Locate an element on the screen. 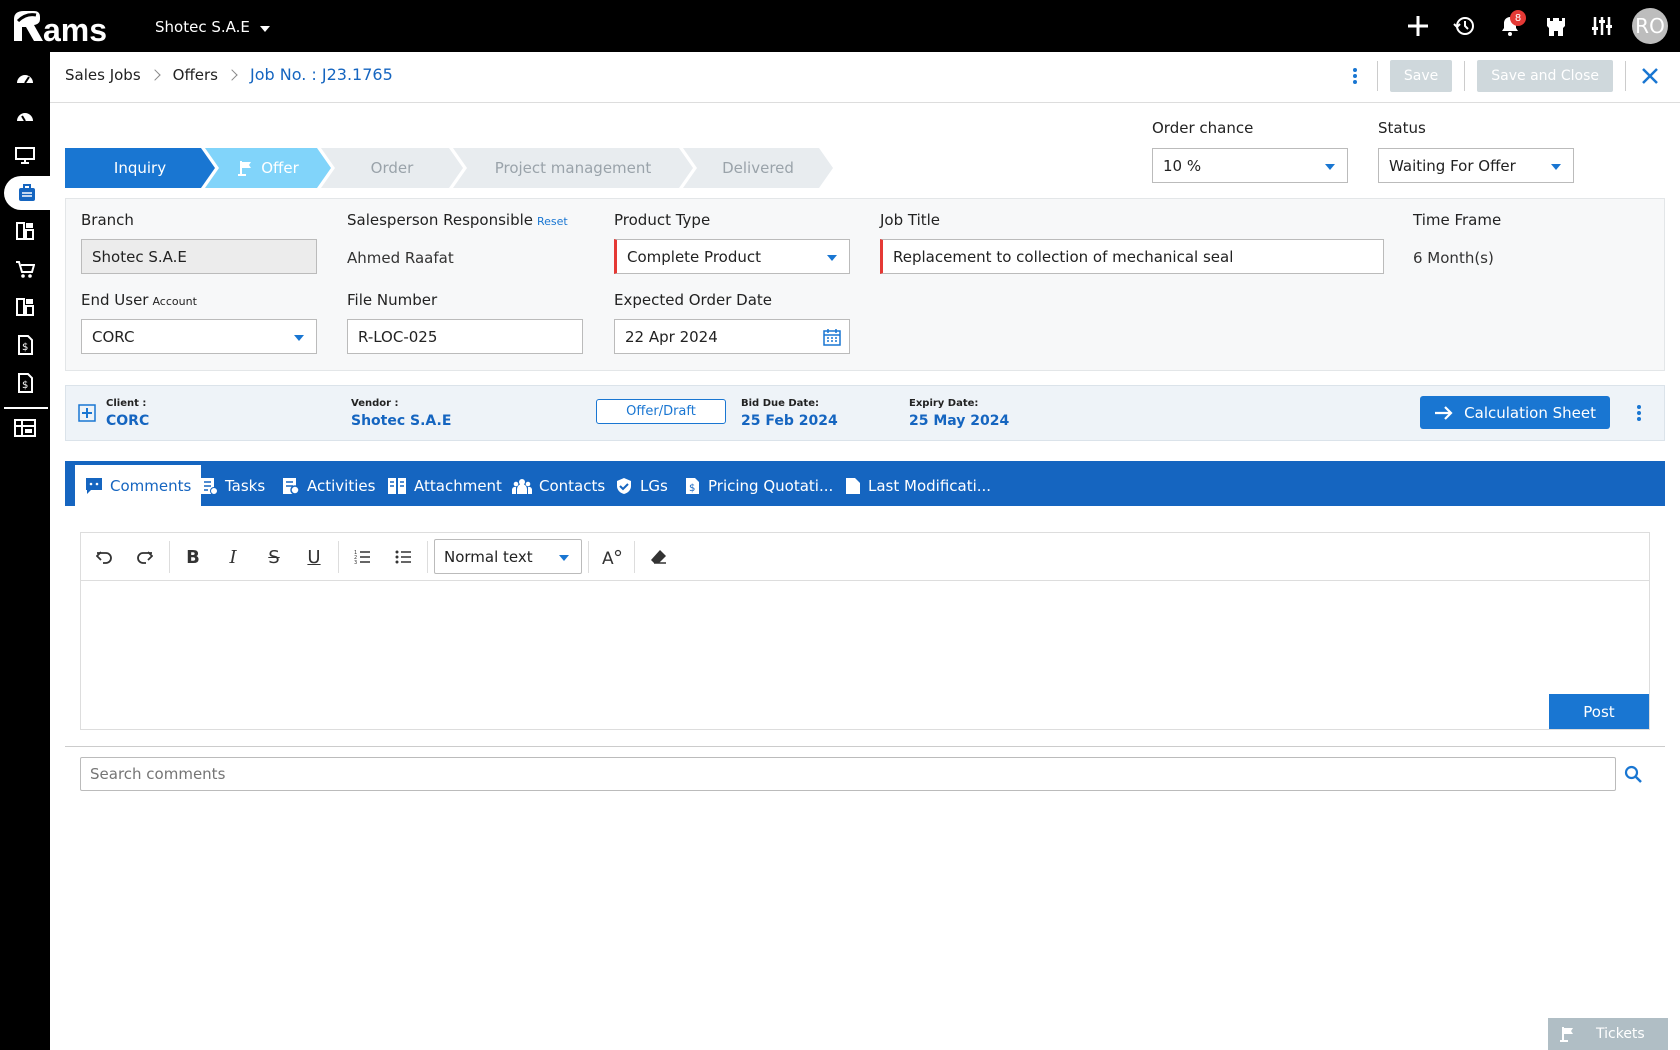  step-inquiry: Inquiry is located at coordinates (140, 168).